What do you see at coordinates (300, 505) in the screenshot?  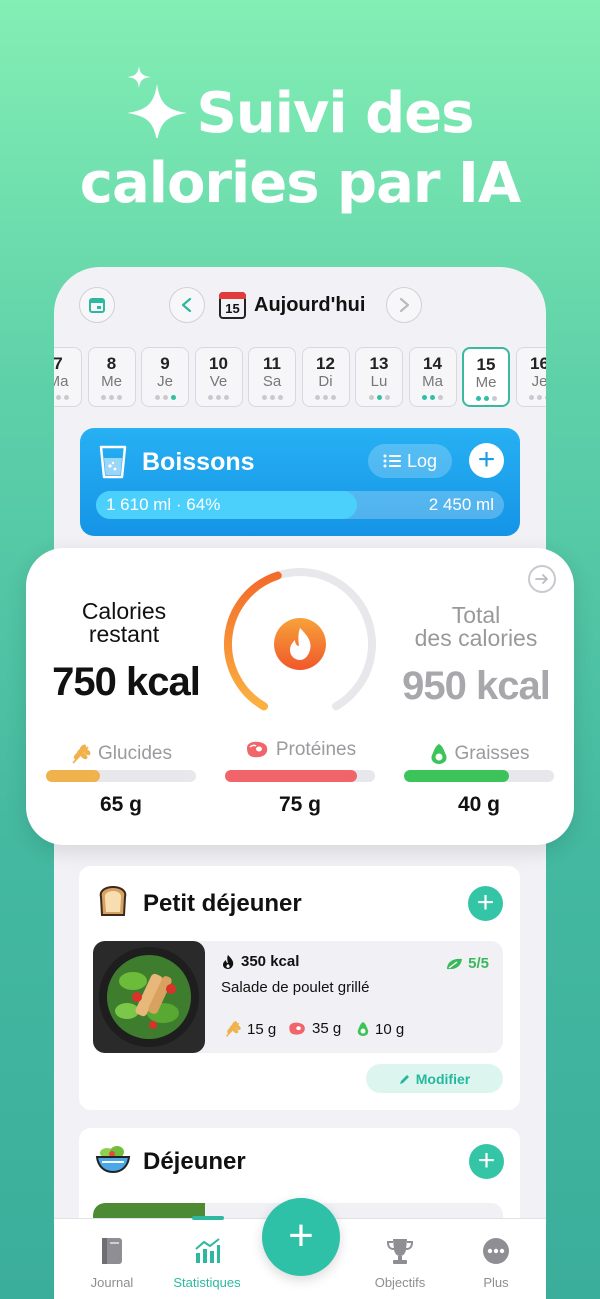 I see `water-progress-bar: 1 610 ml · 64% 2 450 ml` at bounding box center [300, 505].